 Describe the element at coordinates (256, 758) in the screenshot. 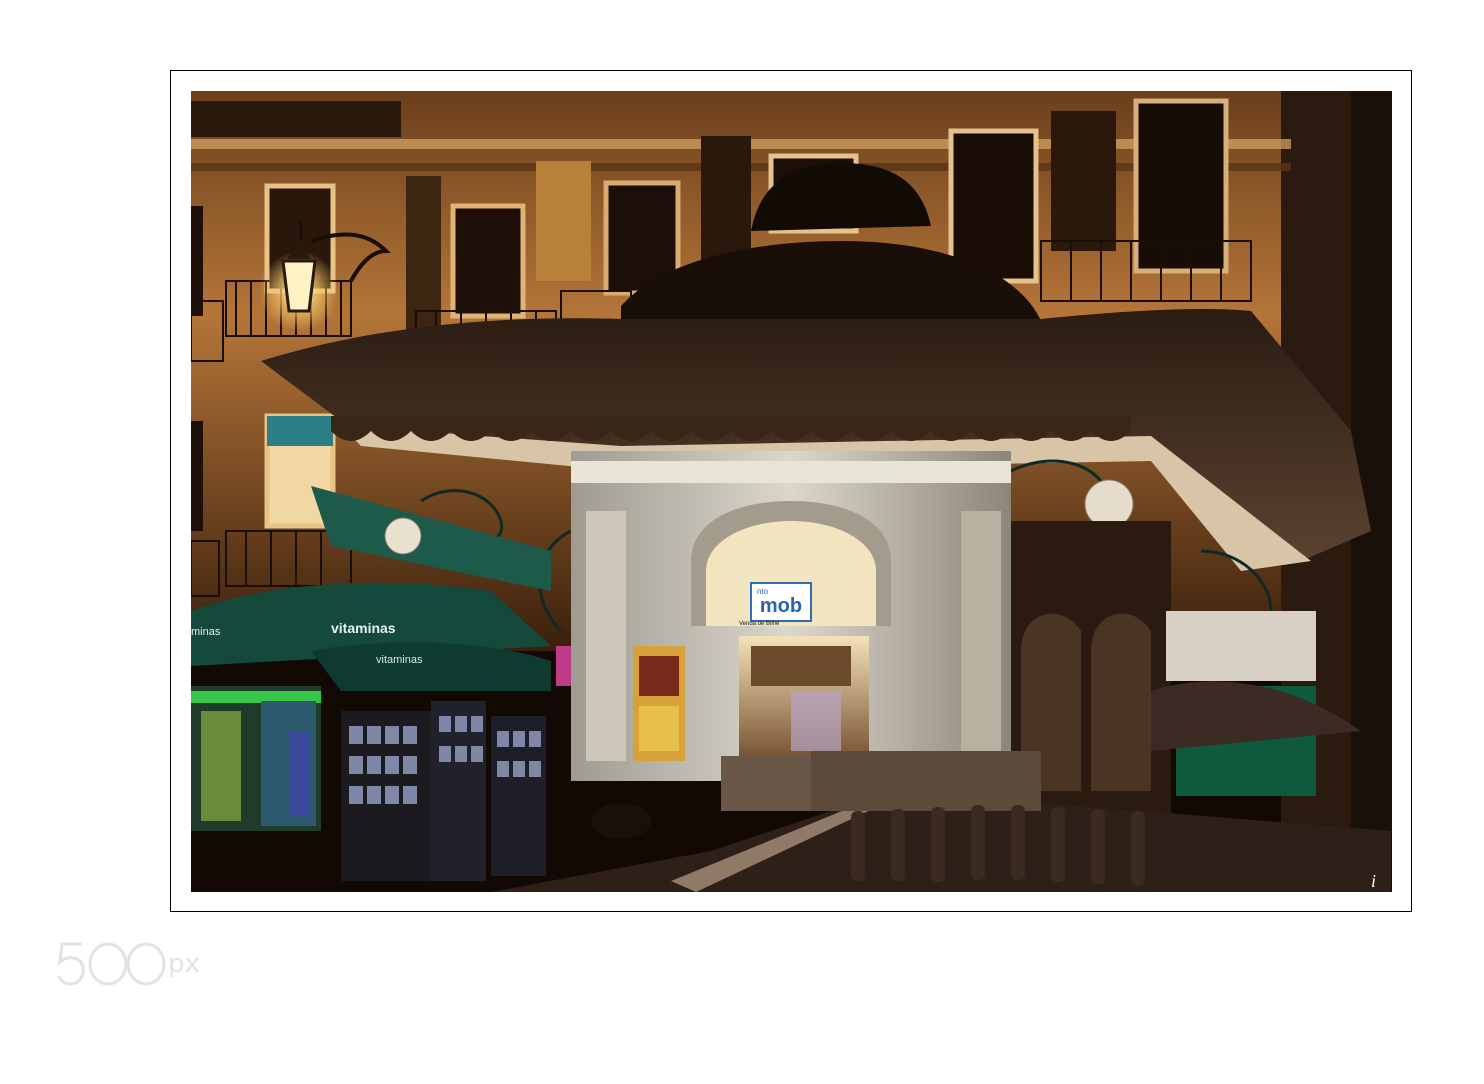

I see `lit-shop-window` at that location.